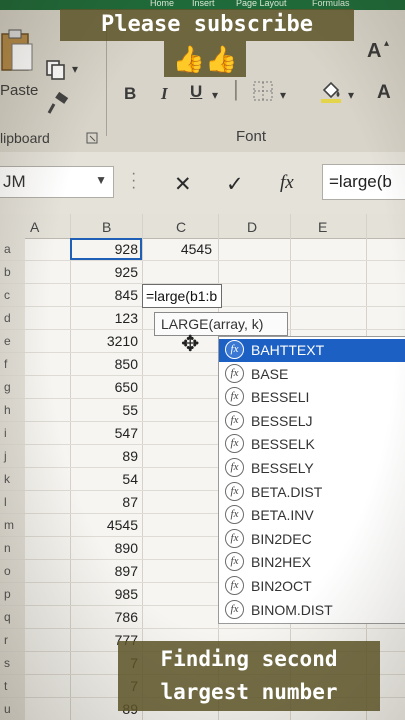  I want to click on cell-b: 786, so click(104, 617).